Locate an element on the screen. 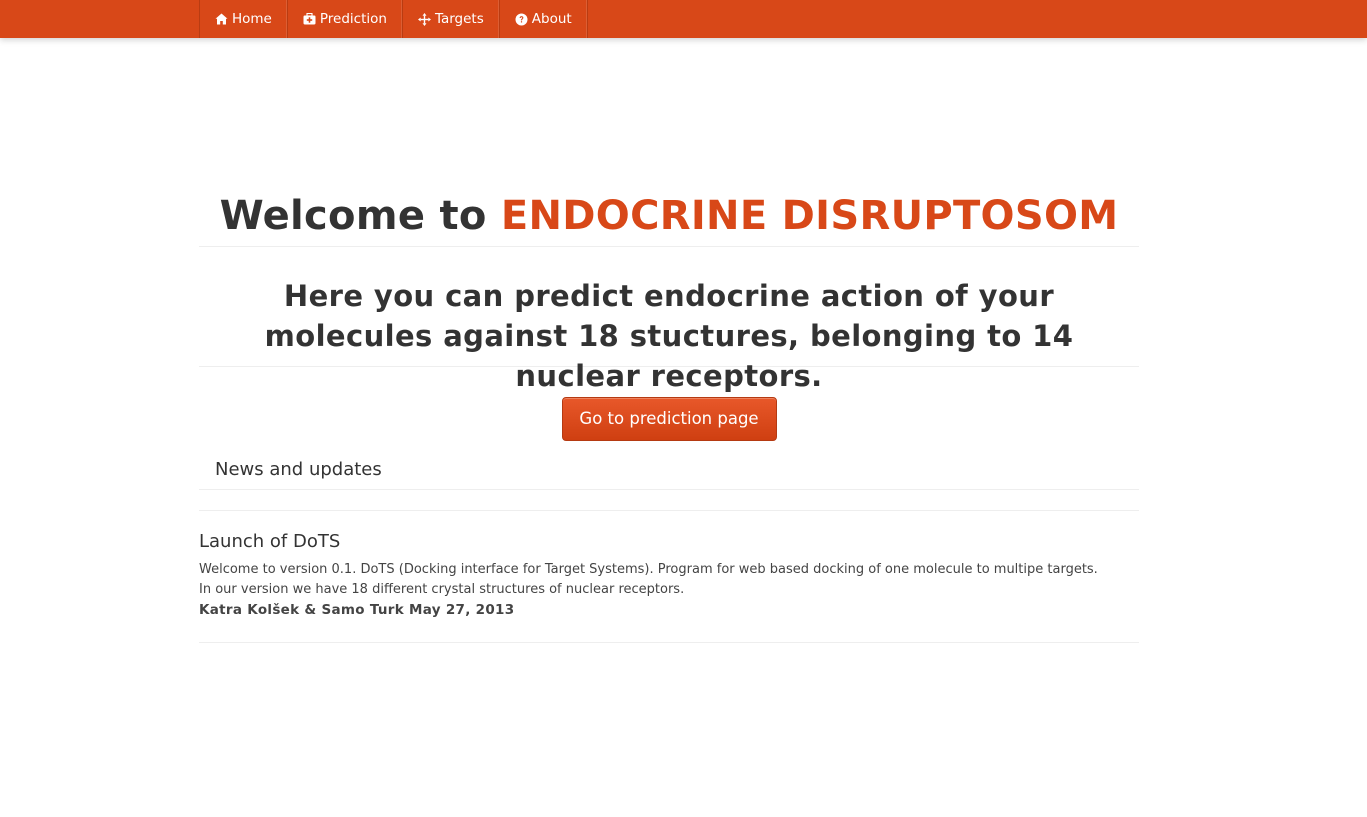 Image resolution: width=1367 pixels, height=817 pixels. cta-wrapper: Go to prediction page is located at coordinates (669, 419).